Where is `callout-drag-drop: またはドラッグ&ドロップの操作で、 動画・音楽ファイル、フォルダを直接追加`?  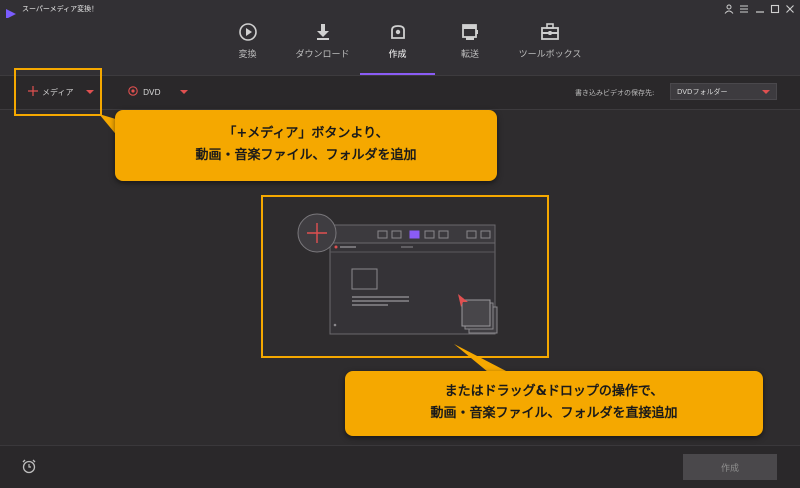
callout-drag-drop: またはドラッグ&ドロップの操作で、 動画・音楽ファイル、フォルダを直接追加 is located at coordinates (554, 403).